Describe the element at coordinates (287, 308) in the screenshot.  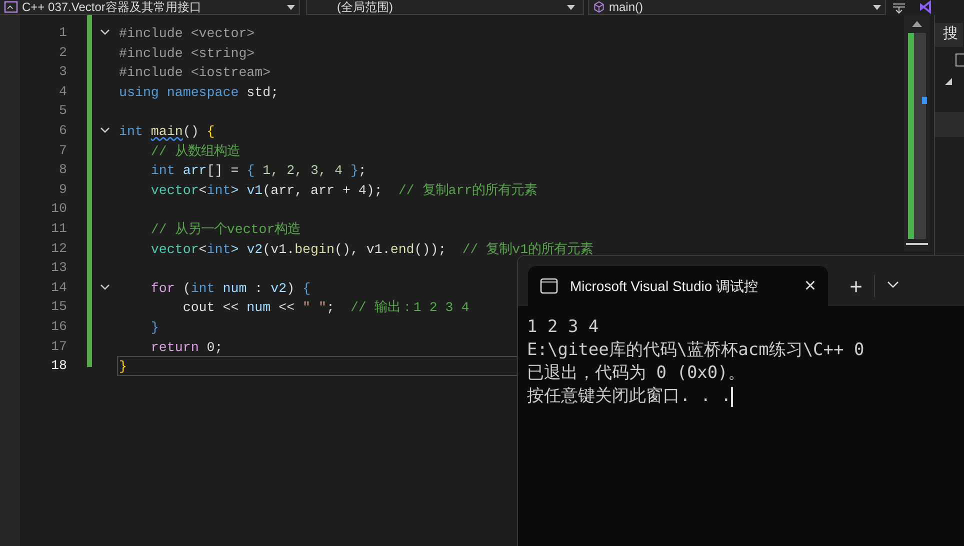
I see `code-token: <<` at that location.